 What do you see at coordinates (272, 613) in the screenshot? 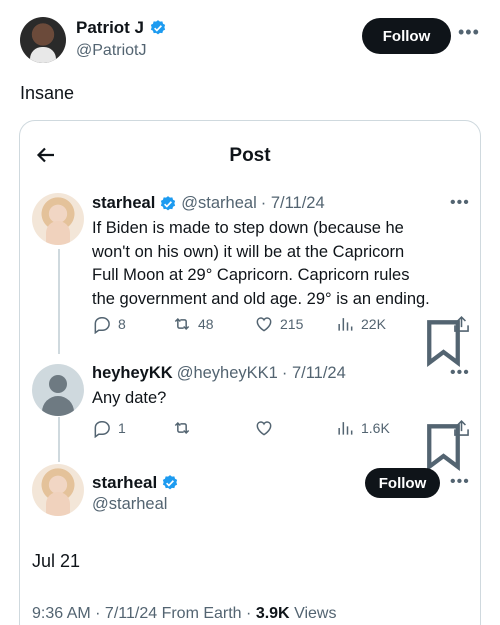
I see `views-total: 3.9K` at bounding box center [272, 613].